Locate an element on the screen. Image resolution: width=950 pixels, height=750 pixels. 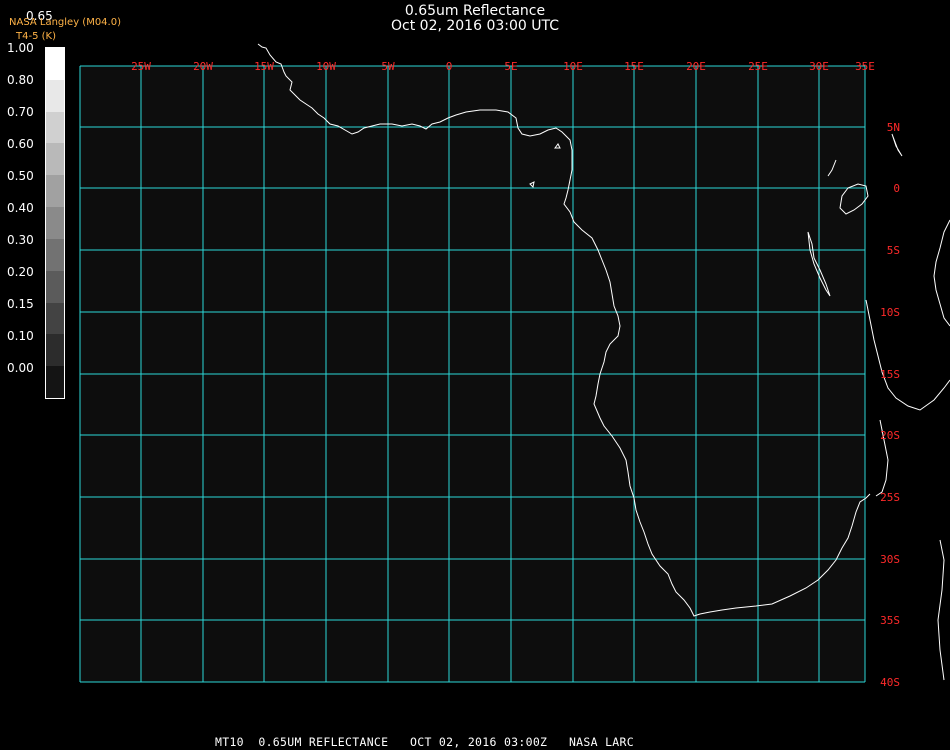
latitude-label: 15S is located at coordinates (890, 374).